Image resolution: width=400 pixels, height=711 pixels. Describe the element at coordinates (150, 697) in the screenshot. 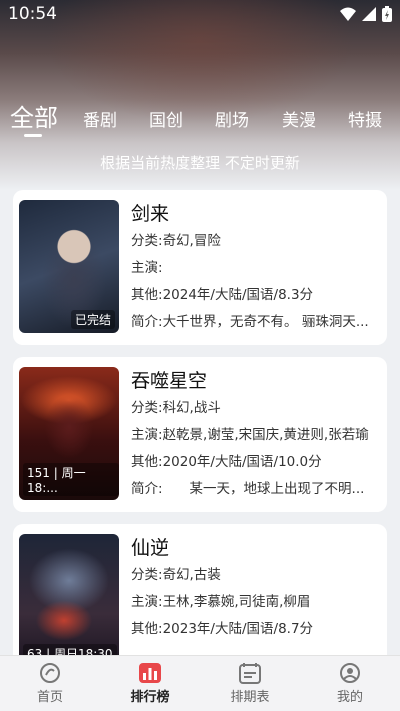

I see `nav-ranking-label: 排行榜` at that location.